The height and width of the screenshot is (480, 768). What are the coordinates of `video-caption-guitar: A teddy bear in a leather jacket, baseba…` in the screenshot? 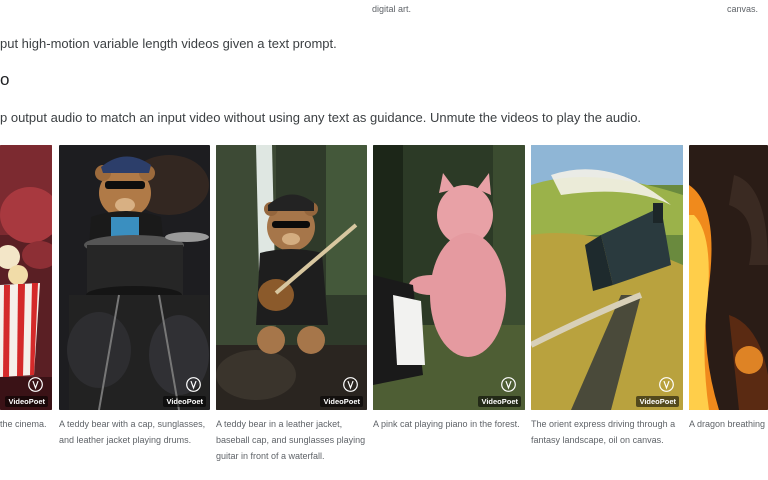 It's located at (291, 440).